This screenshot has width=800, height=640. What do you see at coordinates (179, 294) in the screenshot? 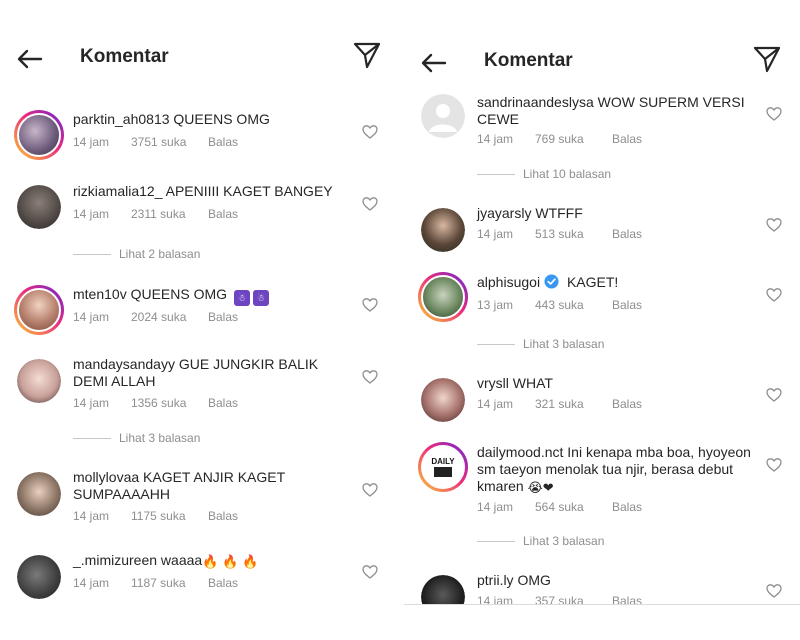
I see `comment-body: QUEENS OMG` at bounding box center [179, 294].